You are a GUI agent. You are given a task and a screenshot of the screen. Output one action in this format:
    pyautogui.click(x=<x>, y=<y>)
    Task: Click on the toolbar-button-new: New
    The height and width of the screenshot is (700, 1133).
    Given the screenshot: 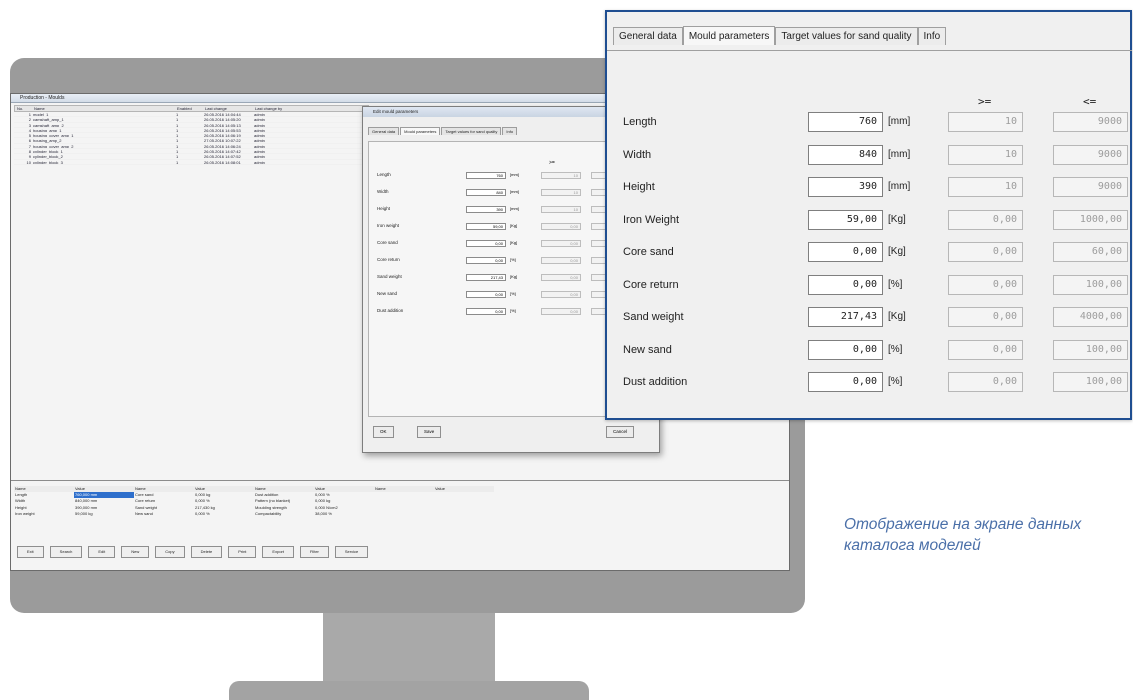 What is the action you would take?
    pyautogui.click(x=135, y=552)
    